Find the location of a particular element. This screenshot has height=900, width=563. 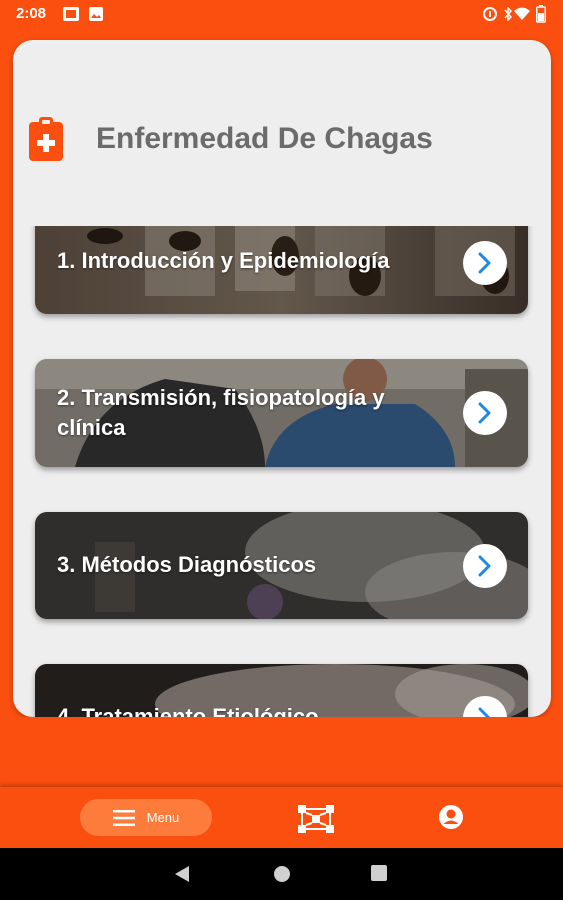

topic-label-3: 3. Métodos Diagnósticos is located at coordinates (187, 564).